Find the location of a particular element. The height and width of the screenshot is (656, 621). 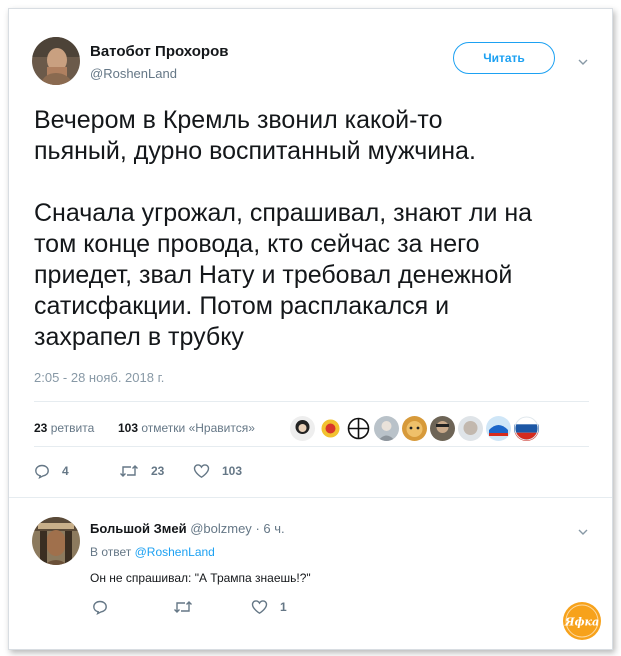

tweet-text-line: захрапел в трубку is located at coordinates (139, 337).